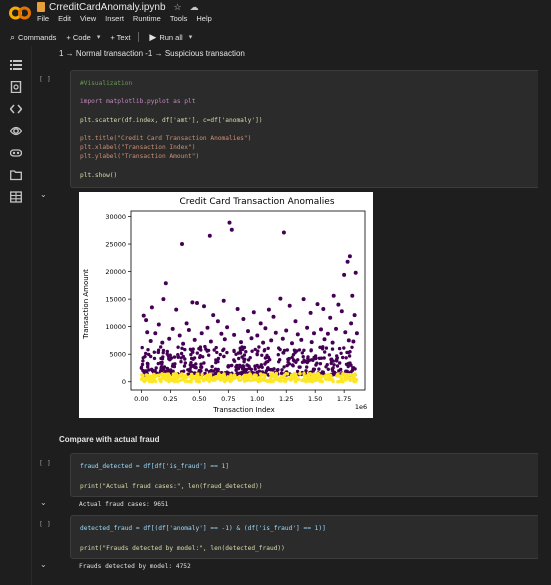 Image resolution: width=551 pixels, height=585 pixels. Describe the element at coordinates (179, 18) in the screenshot. I see `menu-tools: Tools` at that location.